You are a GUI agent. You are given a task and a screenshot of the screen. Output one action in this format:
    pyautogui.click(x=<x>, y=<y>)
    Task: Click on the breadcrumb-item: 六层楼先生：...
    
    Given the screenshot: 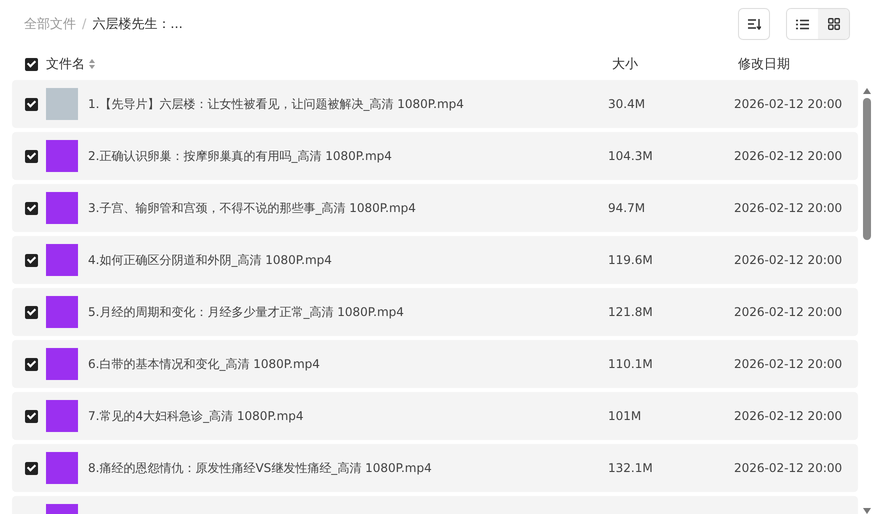 What is the action you would take?
    pyautogui.click(x=137, y=24)
    